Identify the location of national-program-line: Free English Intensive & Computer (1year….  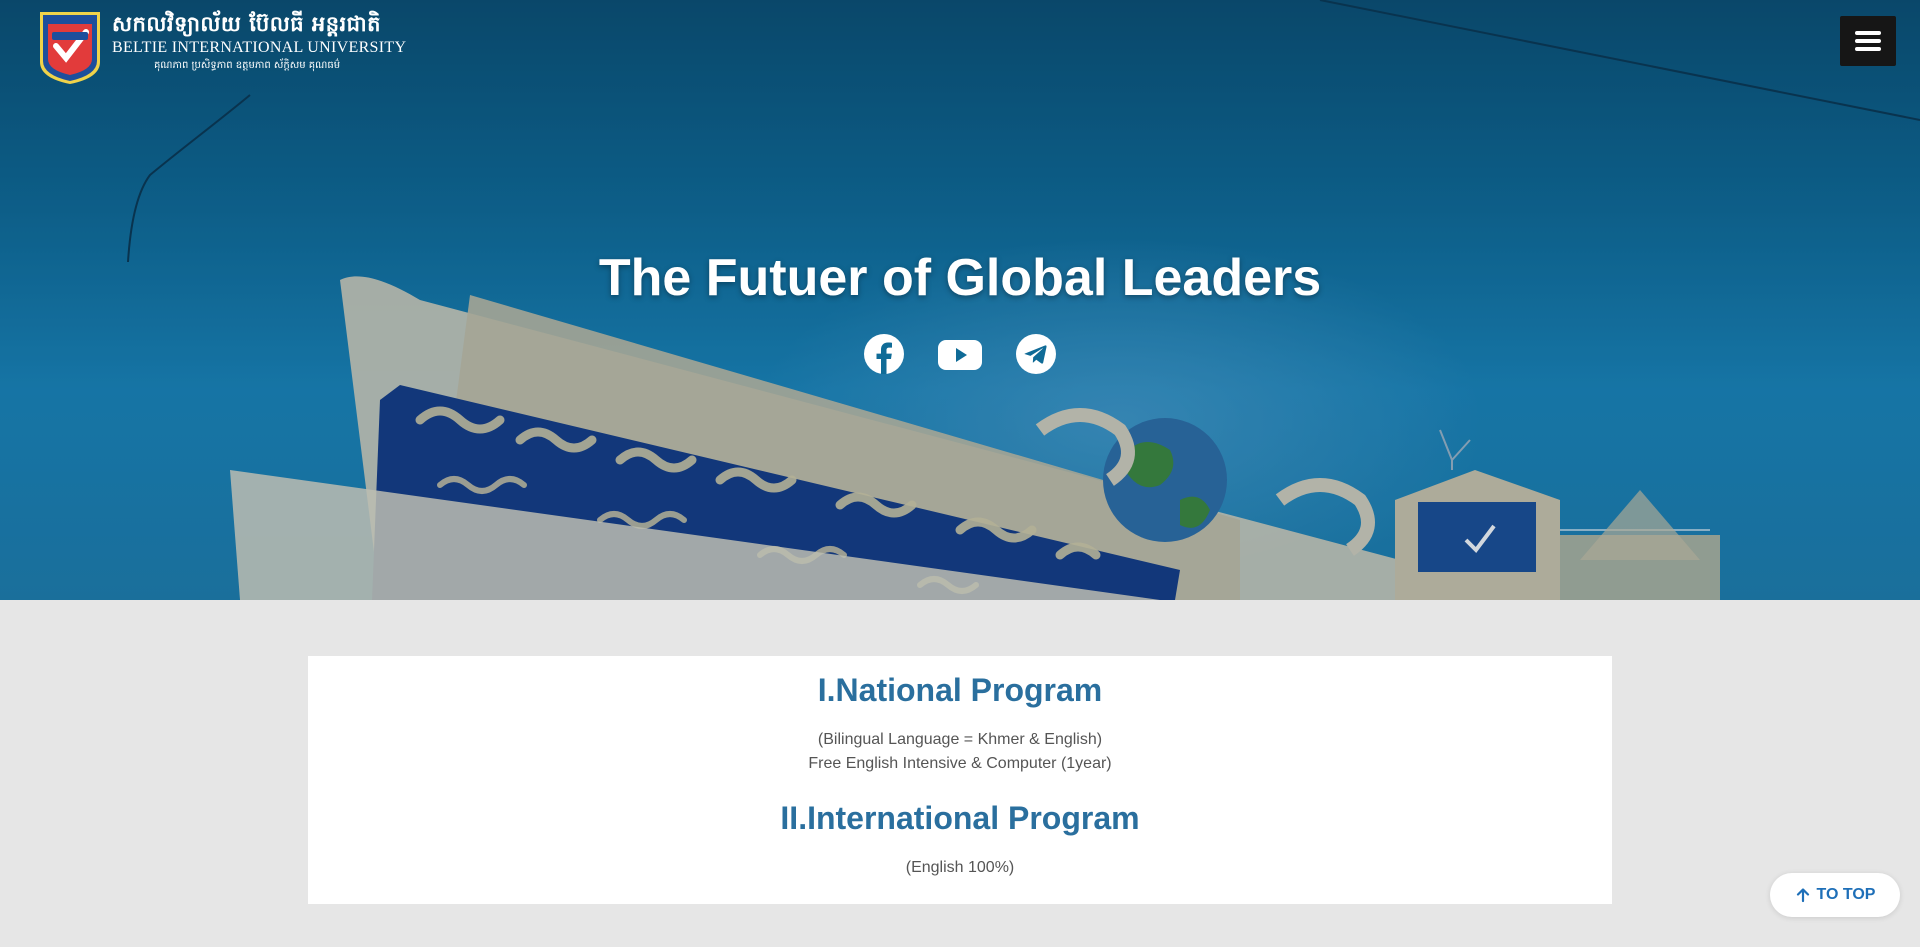
(960, 763).